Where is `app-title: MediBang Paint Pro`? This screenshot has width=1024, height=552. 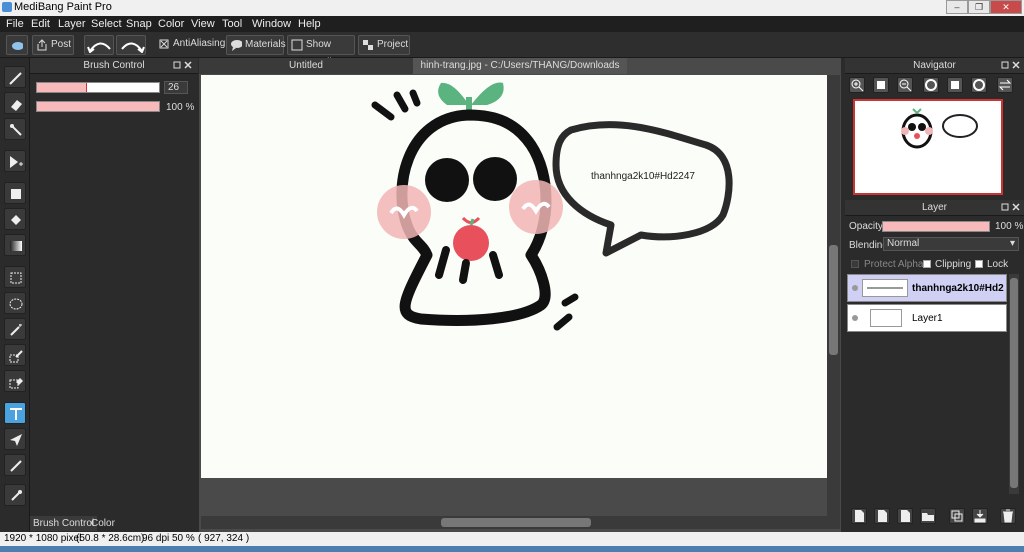
app-title: MediBang Paint Pro is located at coordinates (63, 7).